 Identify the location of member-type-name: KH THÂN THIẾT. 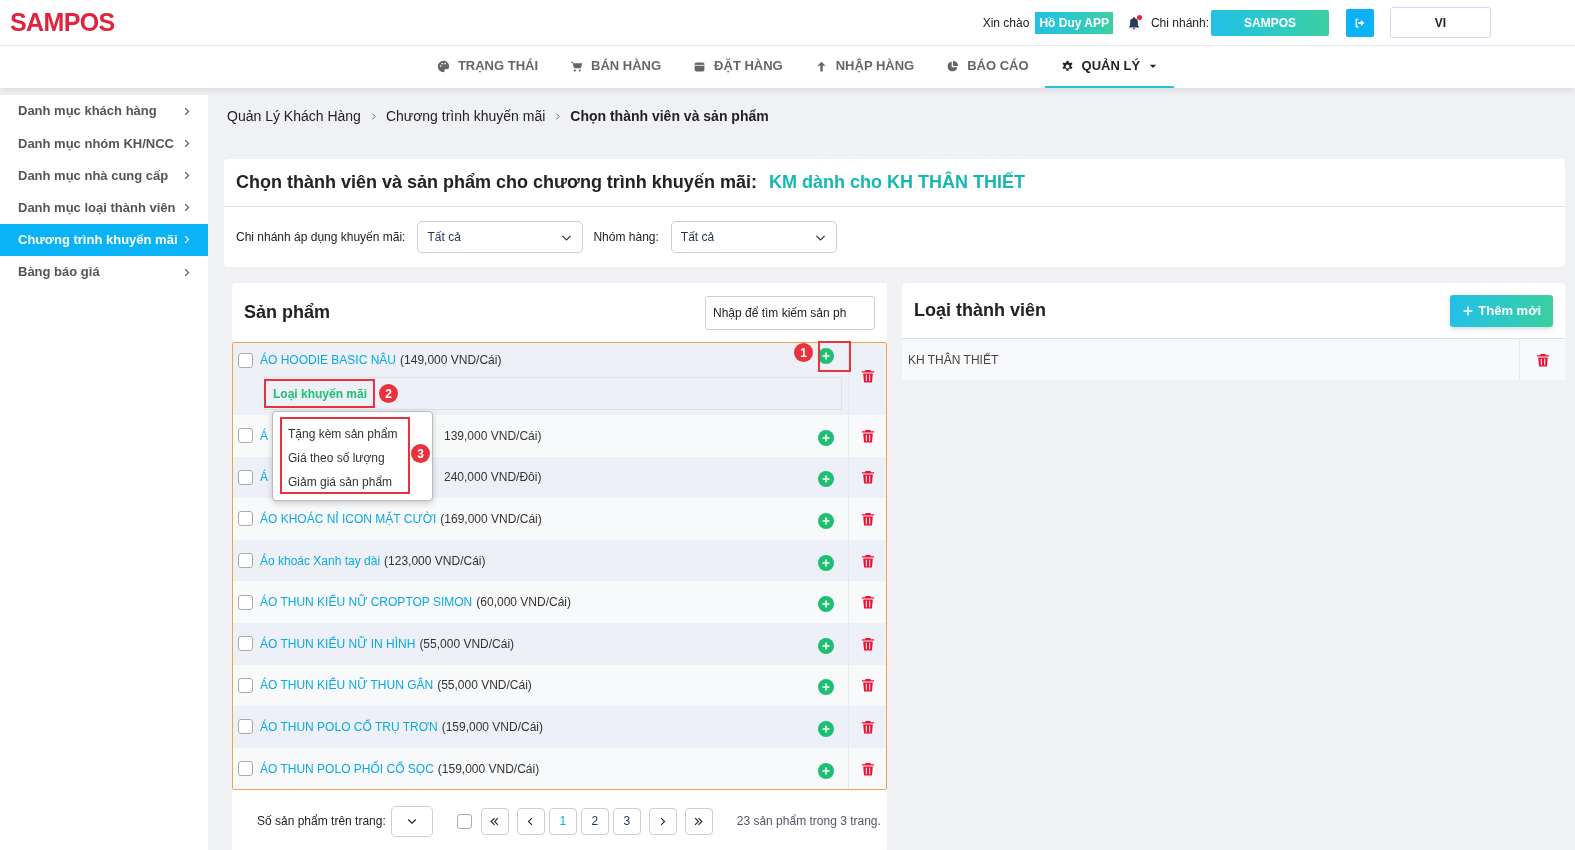
(953, 360).